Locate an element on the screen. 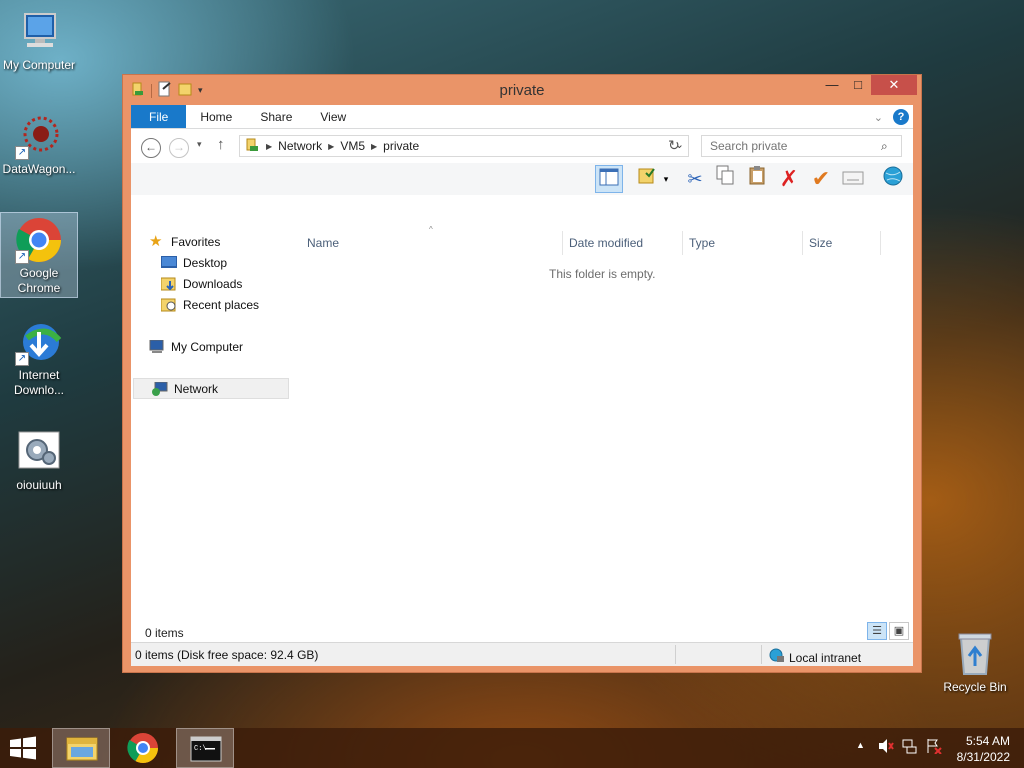 This screenshot has width=1024, height=768. star-icon: ★ is located at coordinates (156, 241).